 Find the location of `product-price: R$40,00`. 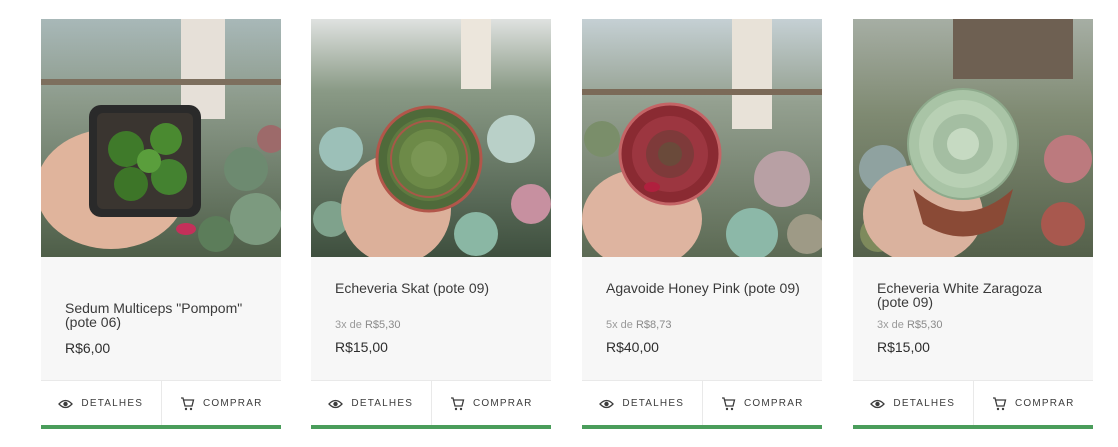

product-price: R$40,00 is located at coordinates (632, 347).